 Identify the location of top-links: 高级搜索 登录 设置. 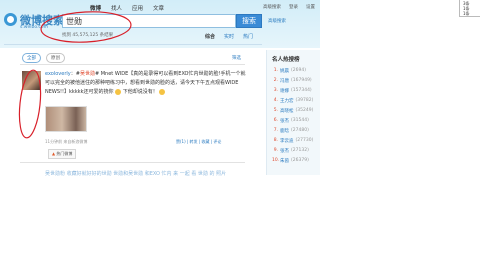
(289, 7).